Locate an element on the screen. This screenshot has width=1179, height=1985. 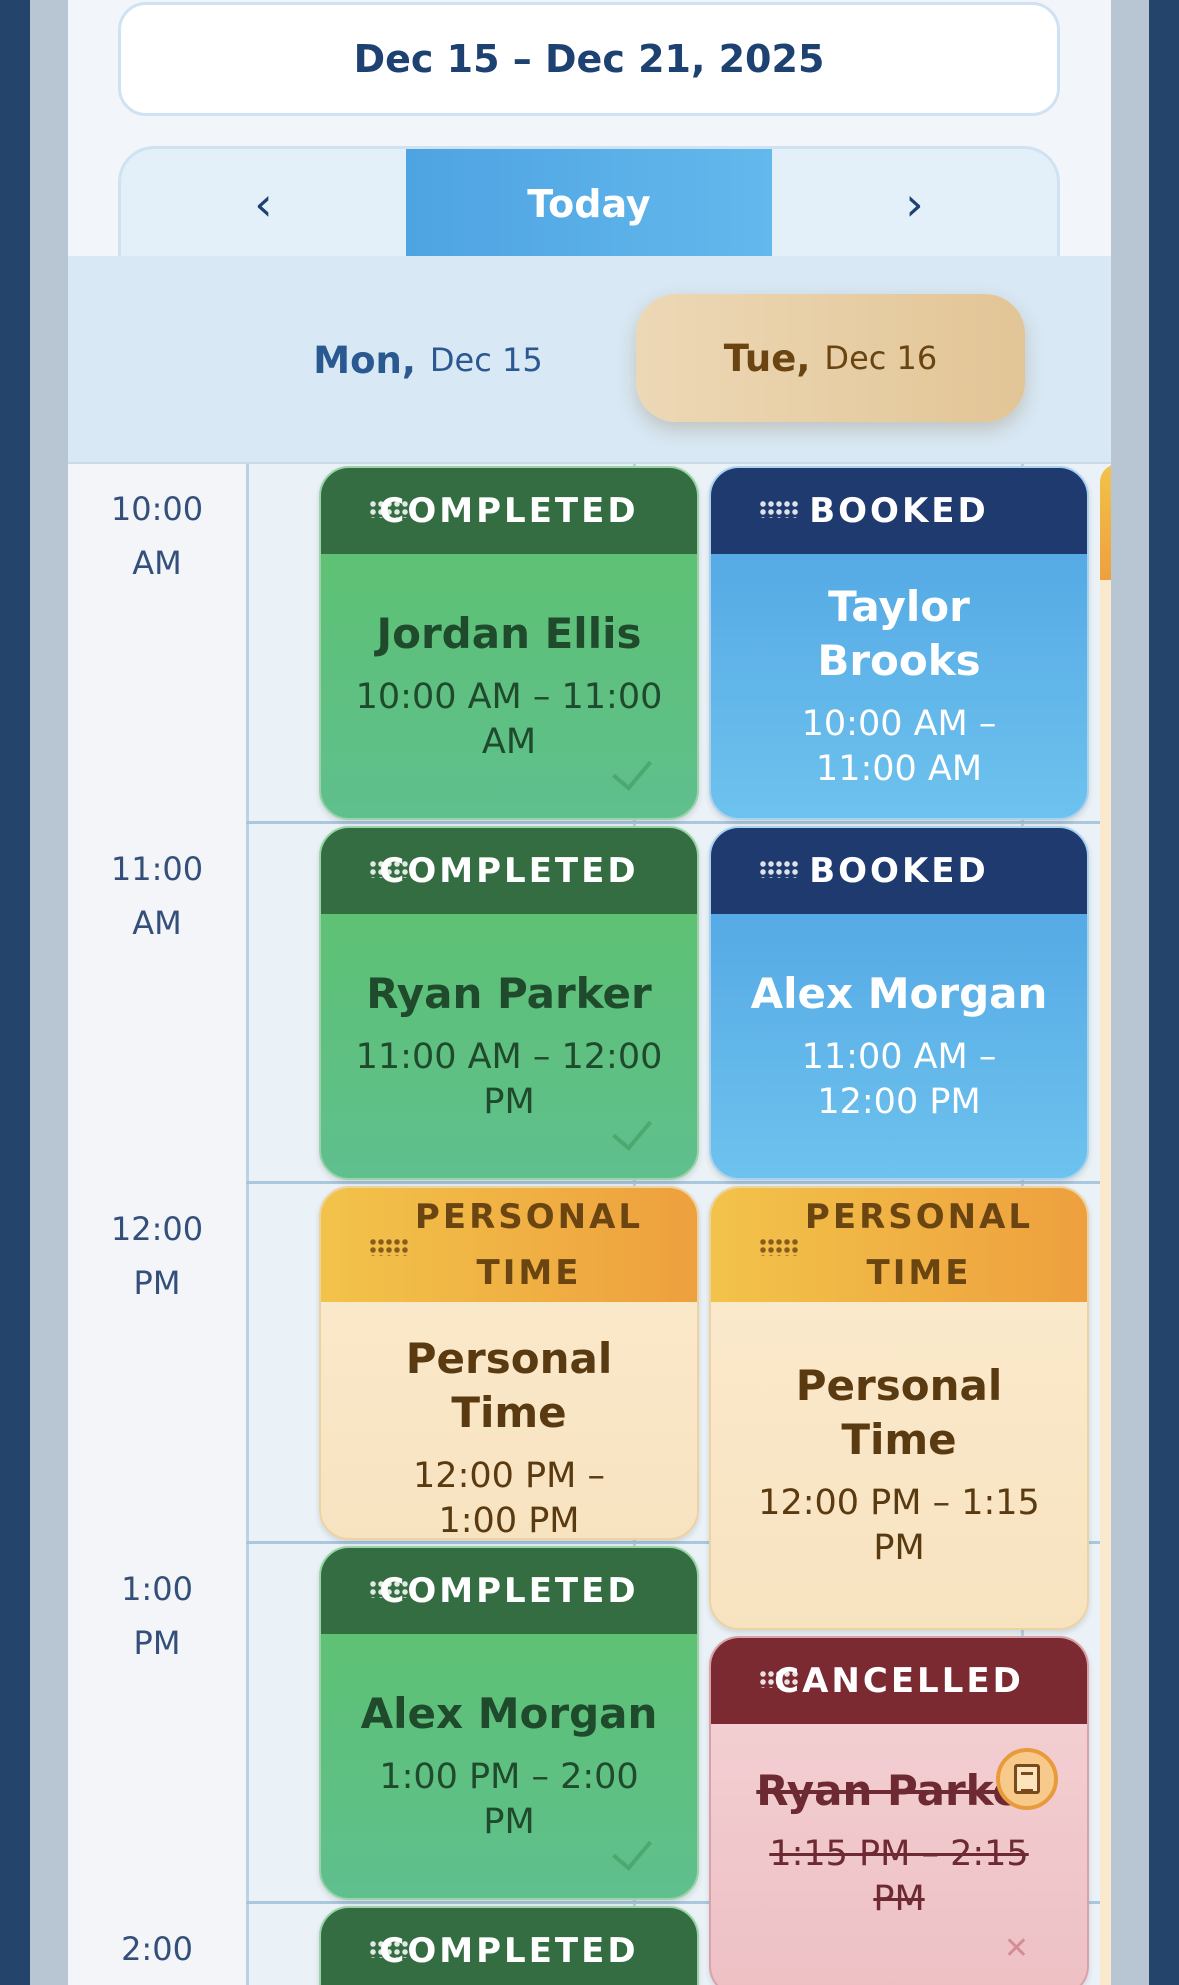
previous-week-button: ‹ is located at coordinates (263, 202).